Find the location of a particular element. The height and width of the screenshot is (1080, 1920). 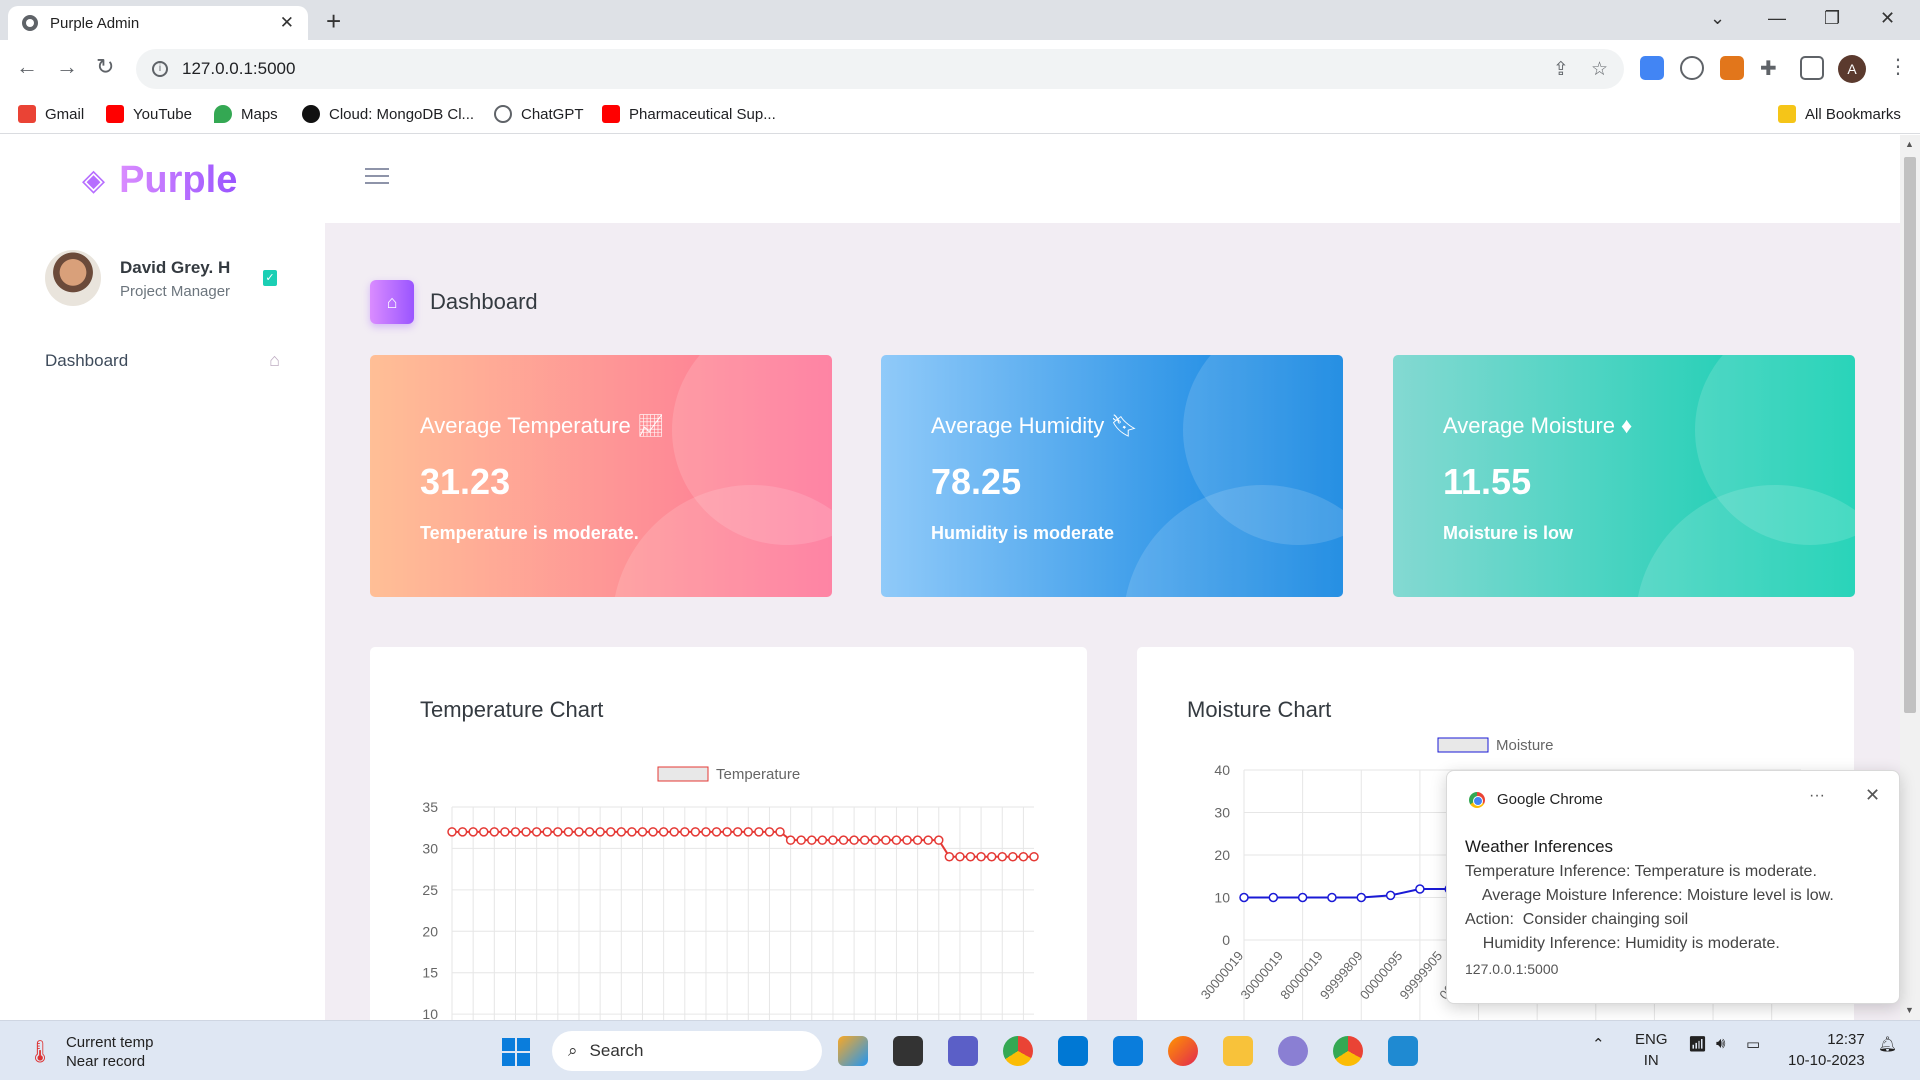

chart-line-icon: 📈︎ is located at coordinates (650, 425).